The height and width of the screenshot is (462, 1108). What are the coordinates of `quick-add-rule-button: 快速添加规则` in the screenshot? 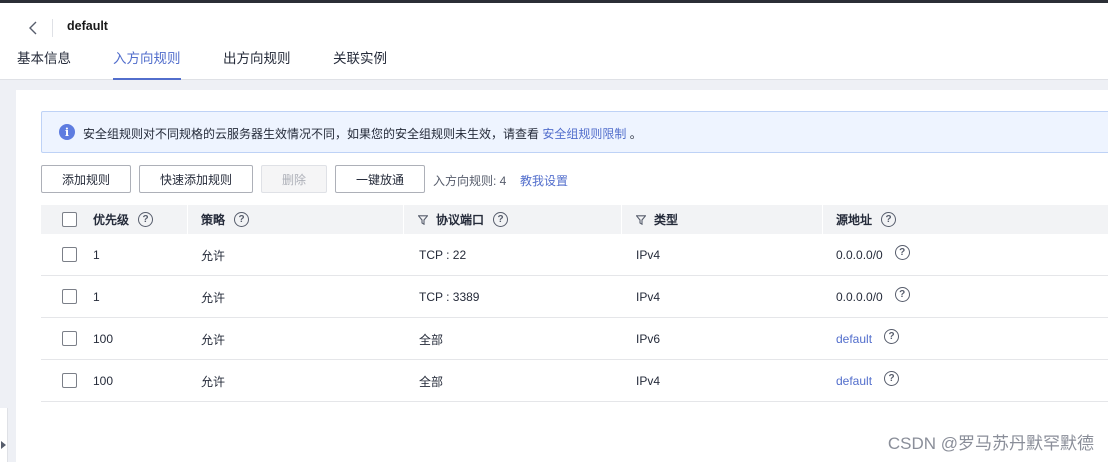 It's located at (196, 179).